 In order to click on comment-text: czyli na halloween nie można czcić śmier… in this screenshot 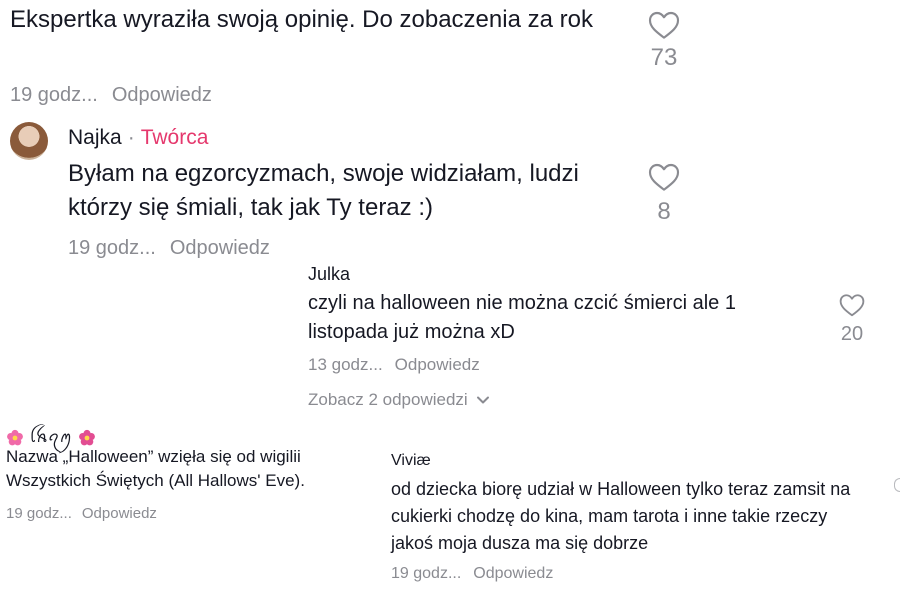, I will do `click(522, 317)`.